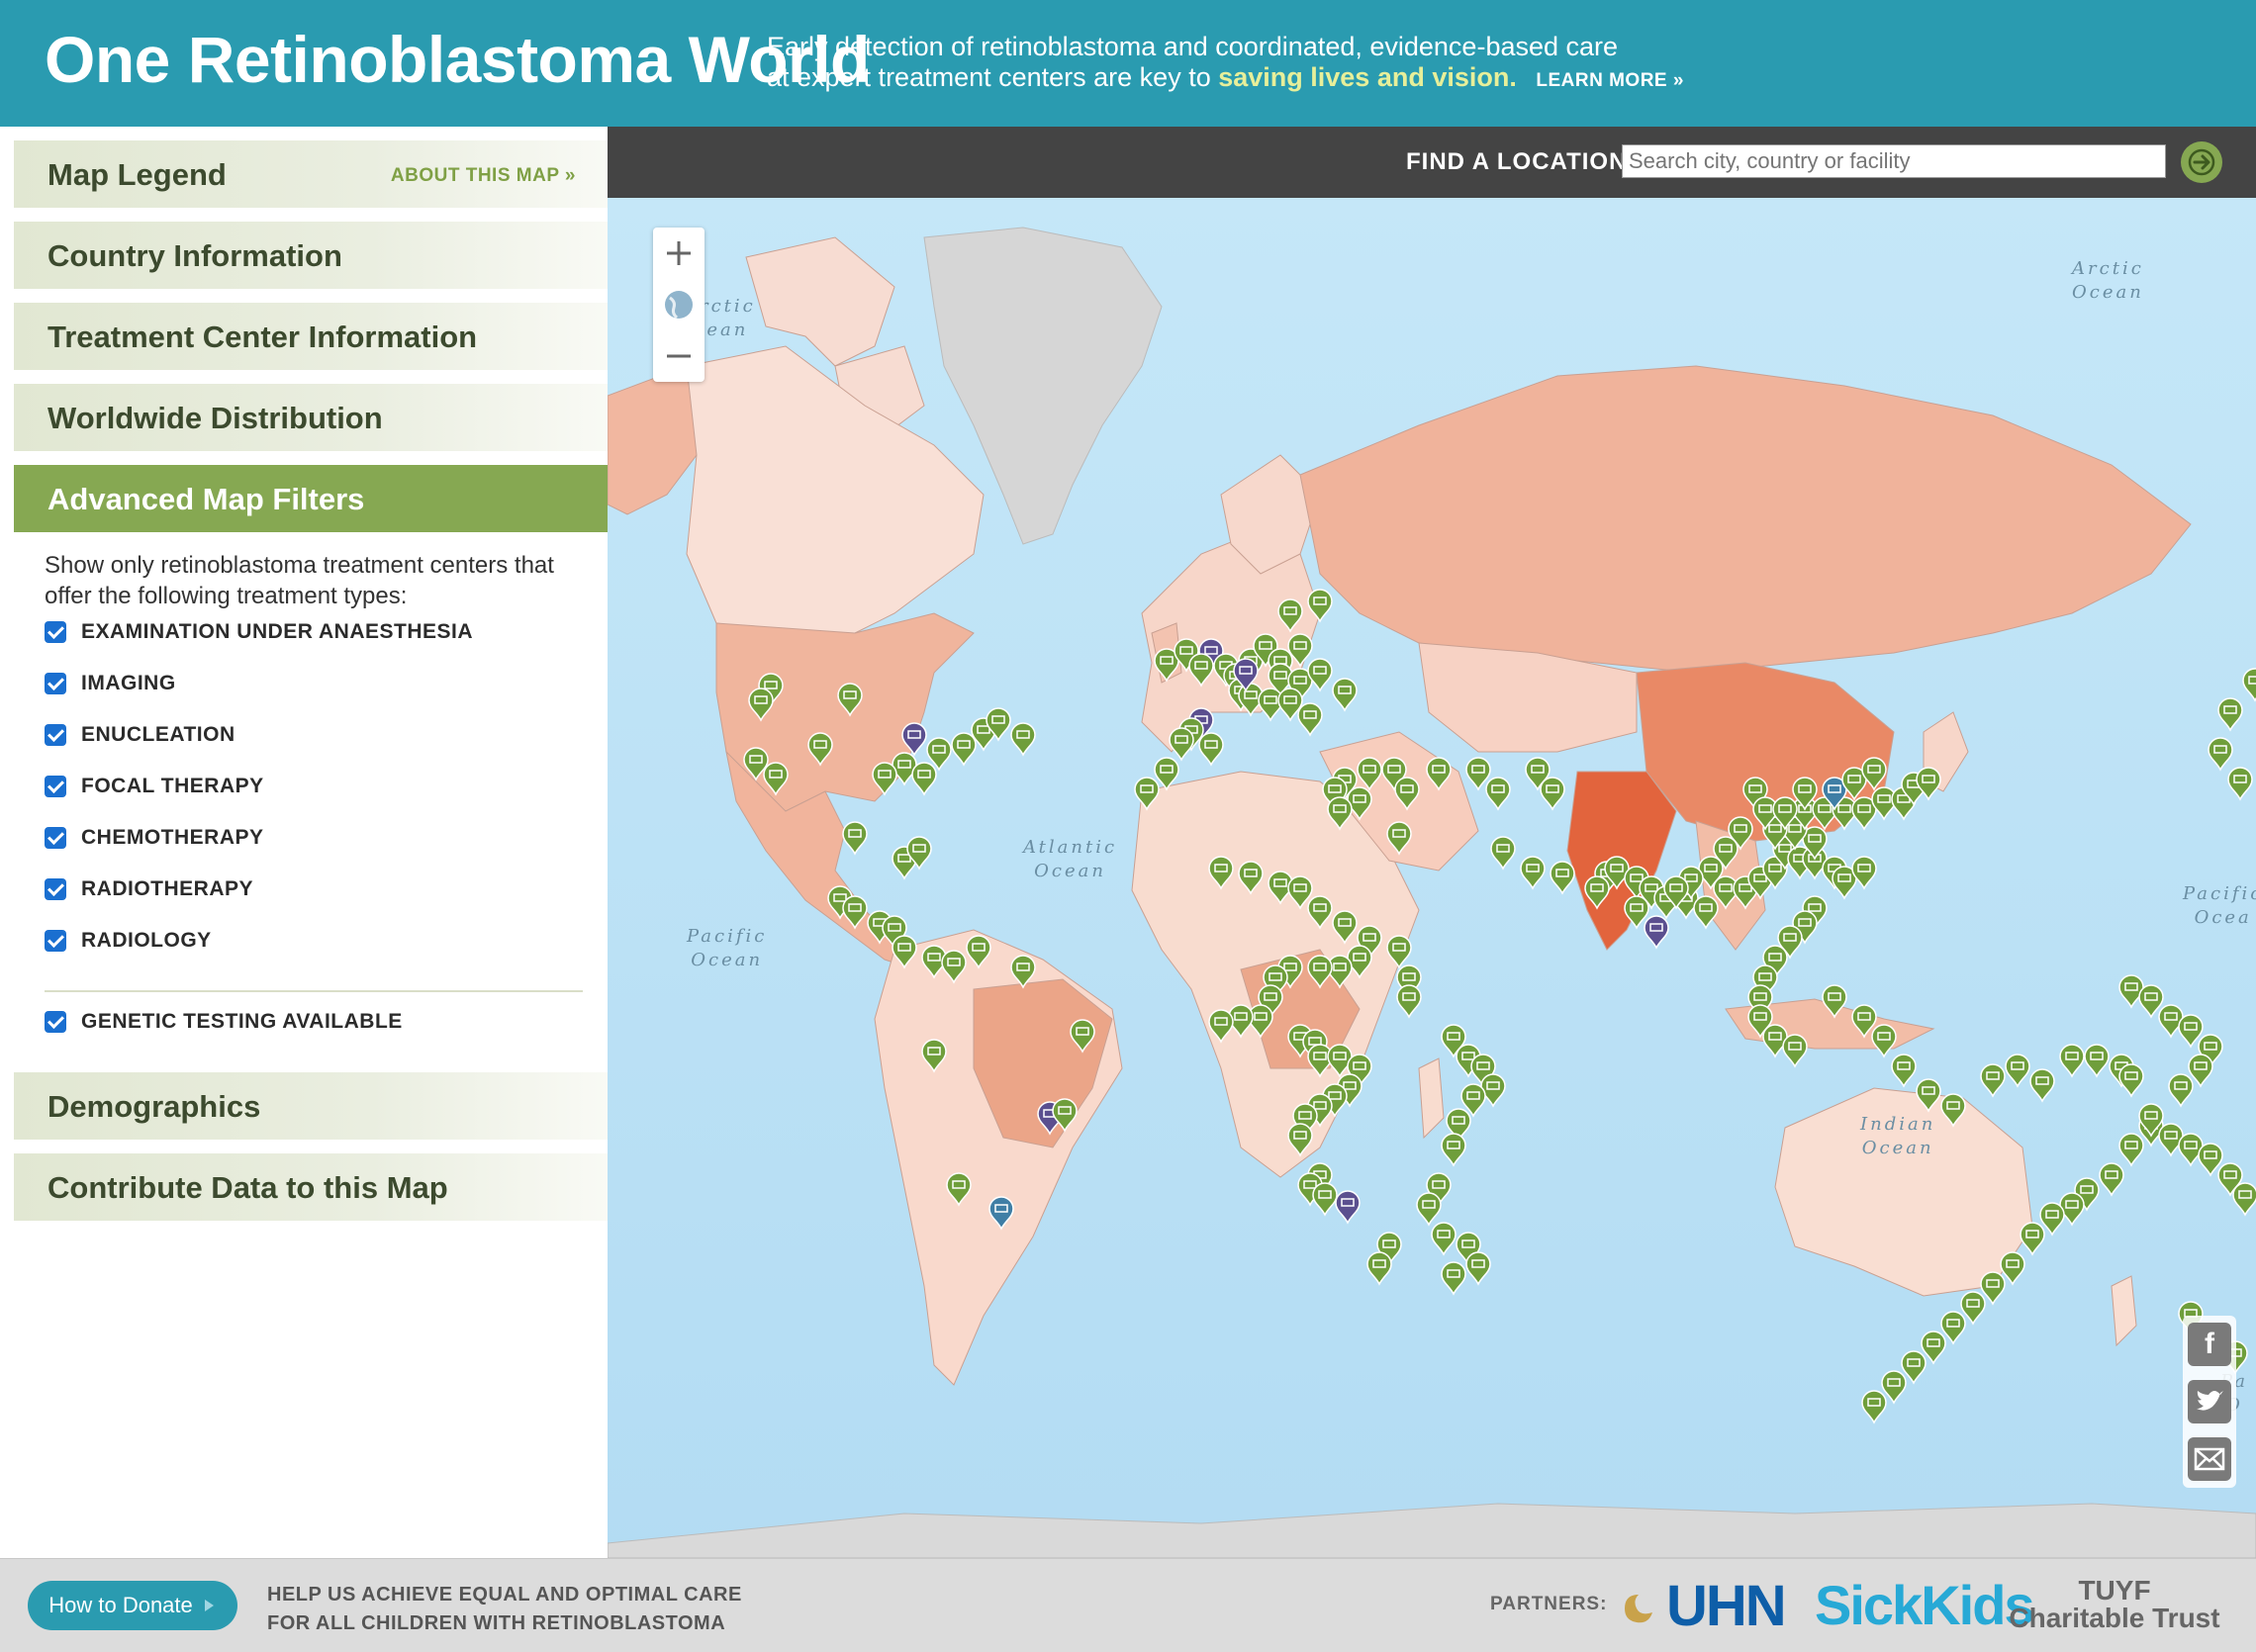  Describe the element at coordinates (1894, 161) in the screenshot. I see `location-search-input` at that location.